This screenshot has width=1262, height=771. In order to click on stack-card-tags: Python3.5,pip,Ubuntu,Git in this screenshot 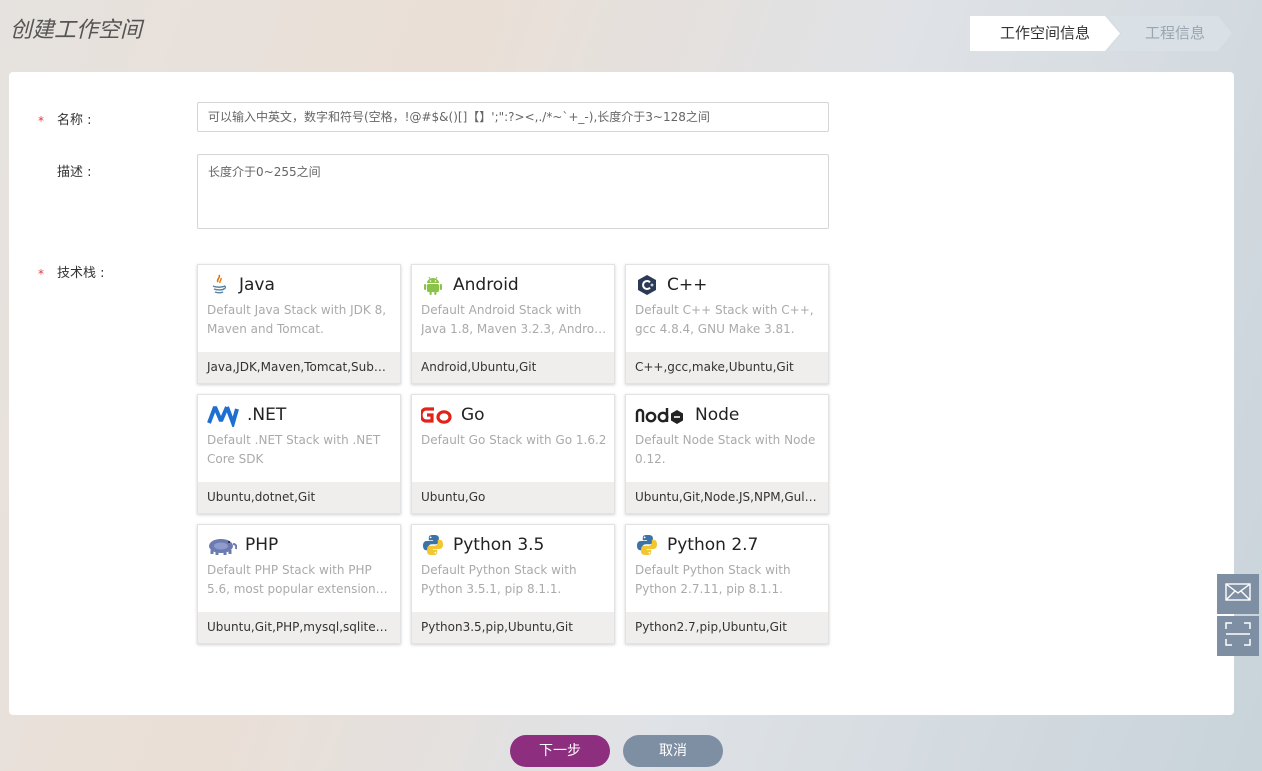, I will do `click(513, 627)`.